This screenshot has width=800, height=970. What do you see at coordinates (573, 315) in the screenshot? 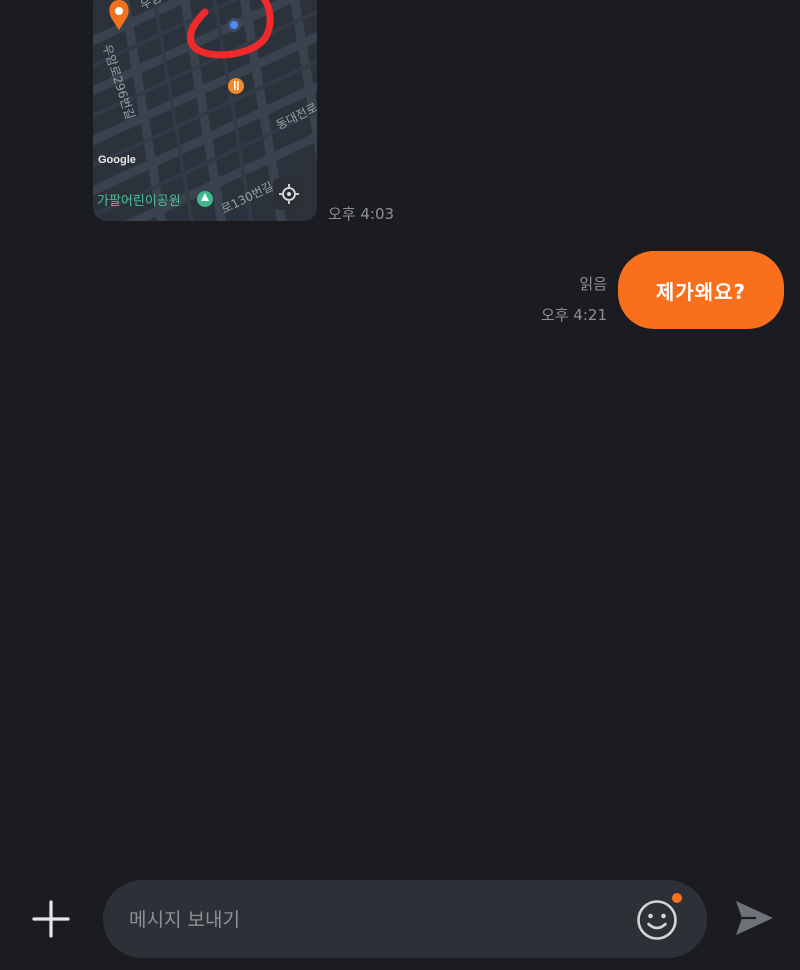
I see `message-timestamp: 오후 4:21` at bounding box center [573, 315].